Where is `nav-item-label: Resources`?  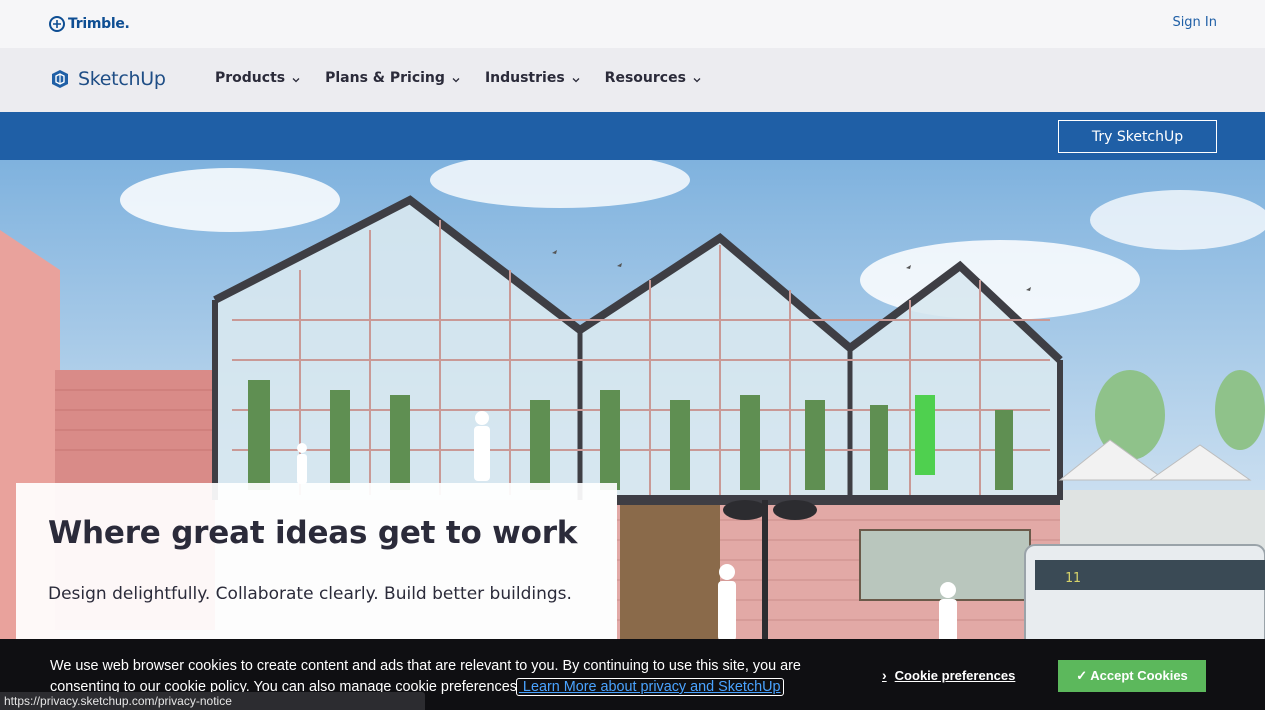
nav-item-label: Resources is located at coordinates (645, 78).